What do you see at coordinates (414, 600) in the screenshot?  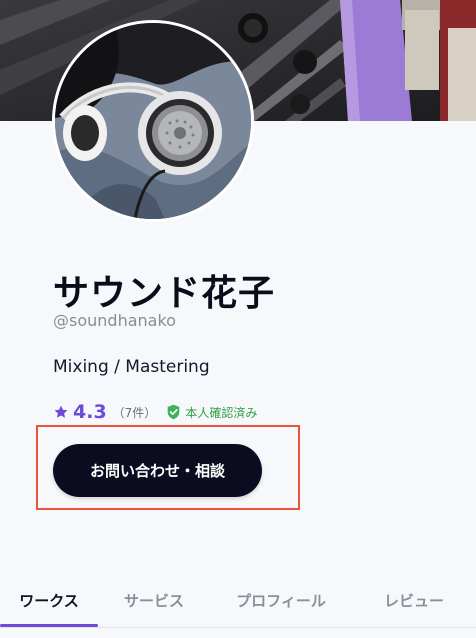 I see `tab-reviews: レビュー` at bounding box center [414, 600].